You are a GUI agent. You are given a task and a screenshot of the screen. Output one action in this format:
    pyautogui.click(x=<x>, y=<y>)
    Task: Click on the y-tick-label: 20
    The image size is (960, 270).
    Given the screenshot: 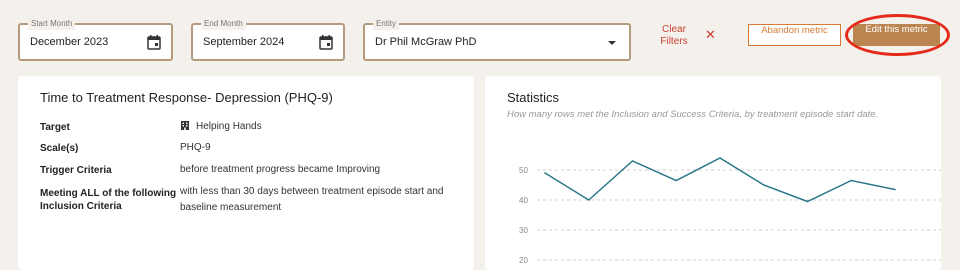 What is the action you would take?
    pyautogui.click(x=523, y=260)
    